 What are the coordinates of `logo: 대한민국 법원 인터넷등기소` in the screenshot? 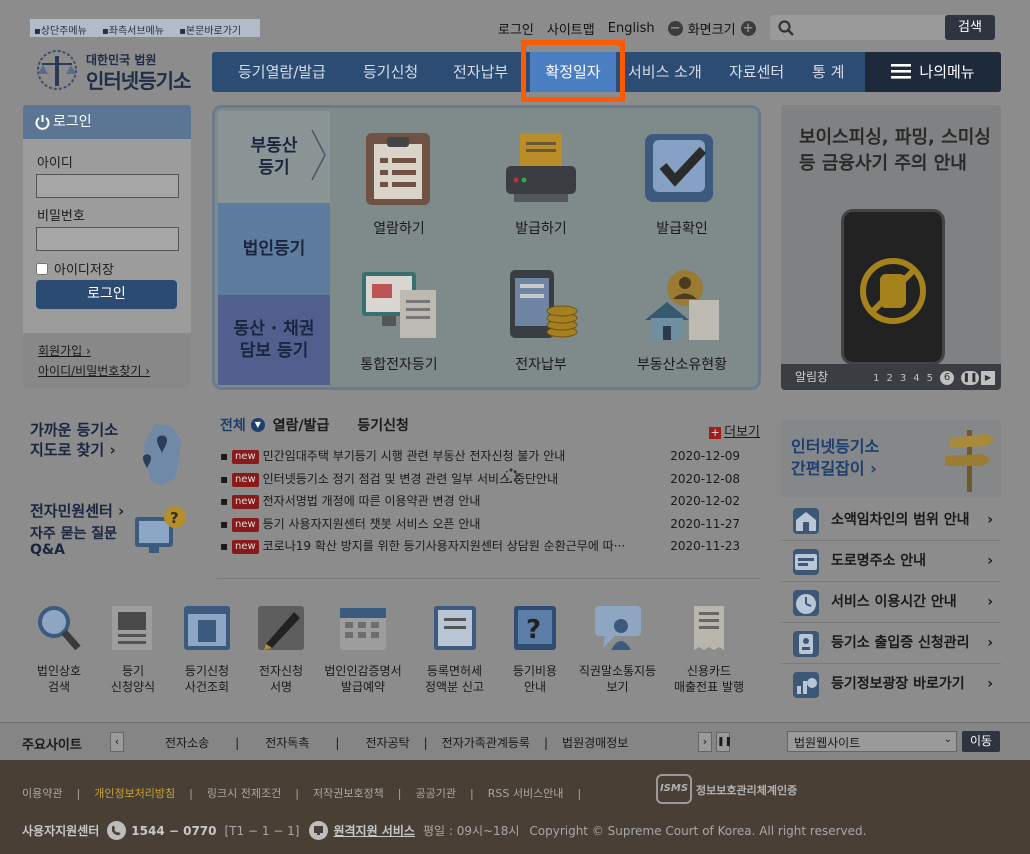 It's located at (115, 71).